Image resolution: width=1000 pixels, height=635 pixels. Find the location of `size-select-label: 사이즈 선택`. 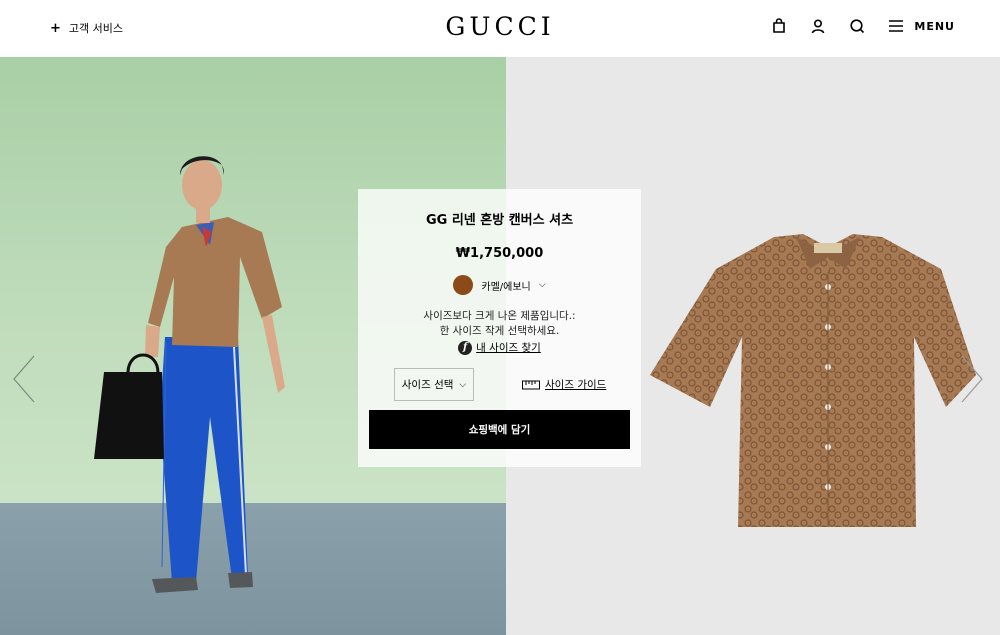

size-select-label: 사이즈 선택 is located at coordinates (427, 385).